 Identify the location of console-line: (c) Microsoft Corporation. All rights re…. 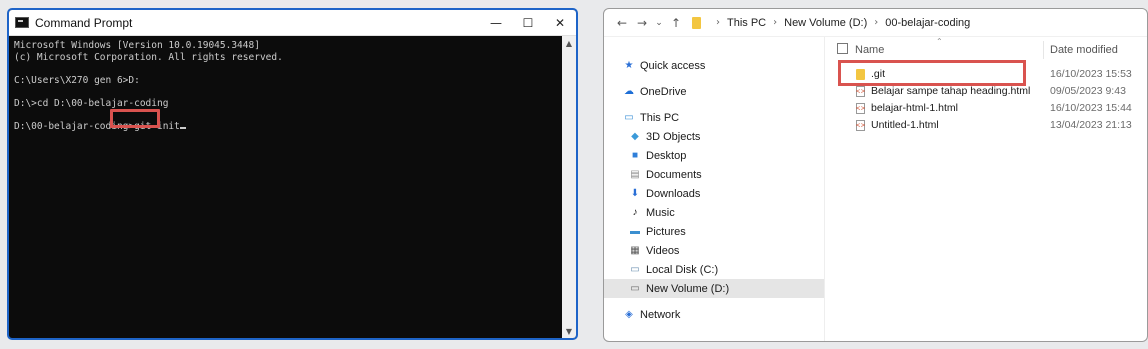
(148, 57).